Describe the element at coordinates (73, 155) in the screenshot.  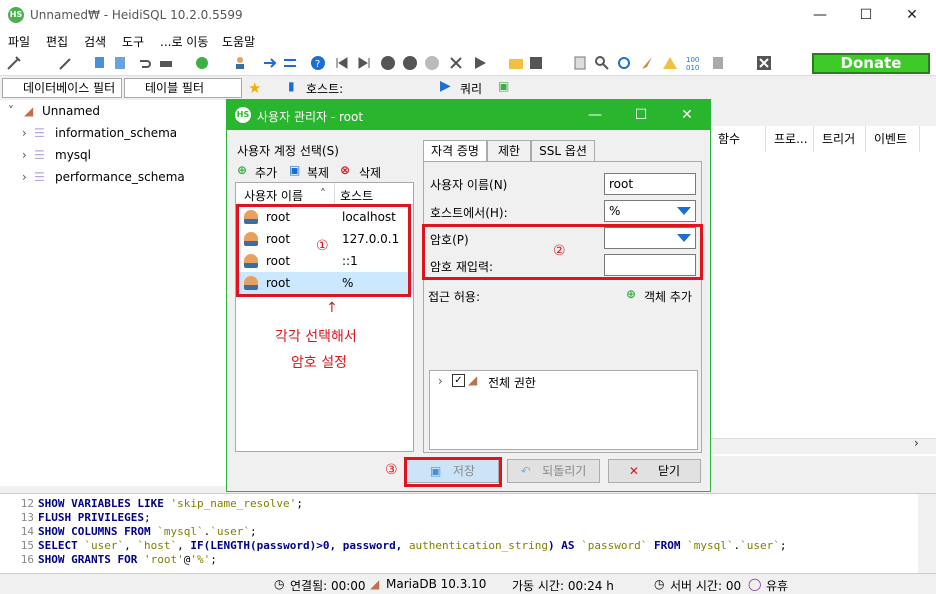
I see `tree-item-mysql: mysql` at that location.